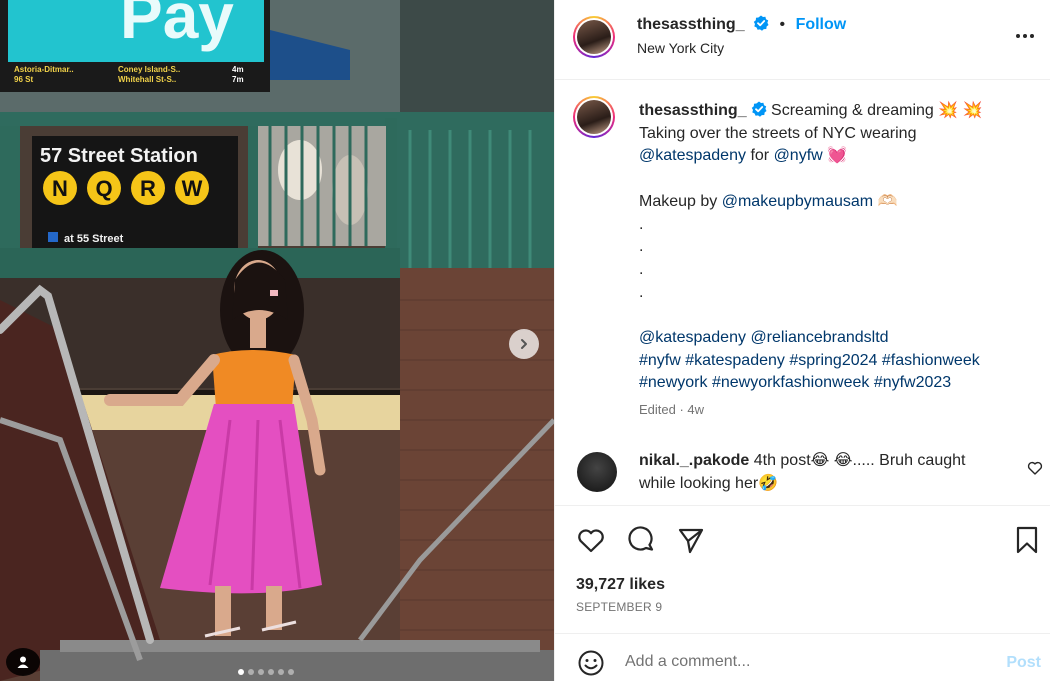  Describe the element at coordinates (694, 460) in the screenshot. I see `commenter-username: nikal._.pakode` at that location.